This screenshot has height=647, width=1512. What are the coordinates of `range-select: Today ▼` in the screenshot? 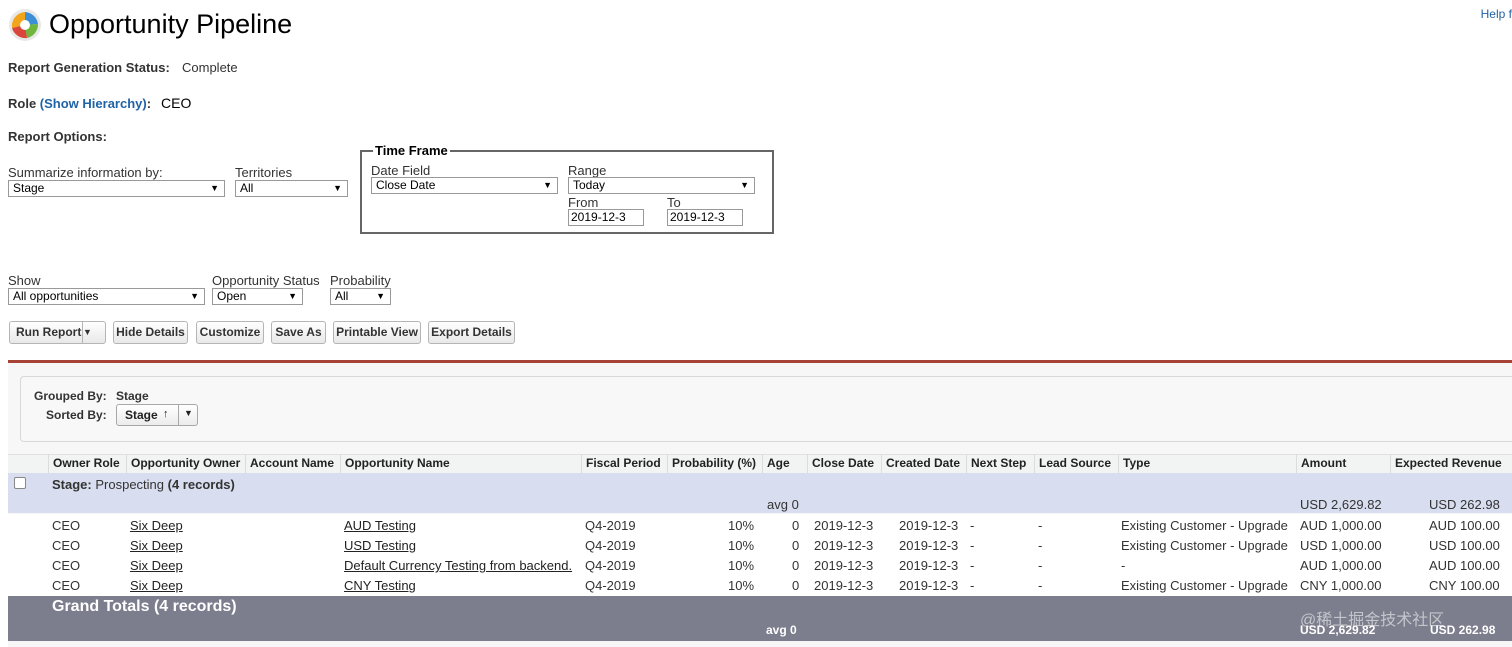 It's located at (661, 185).